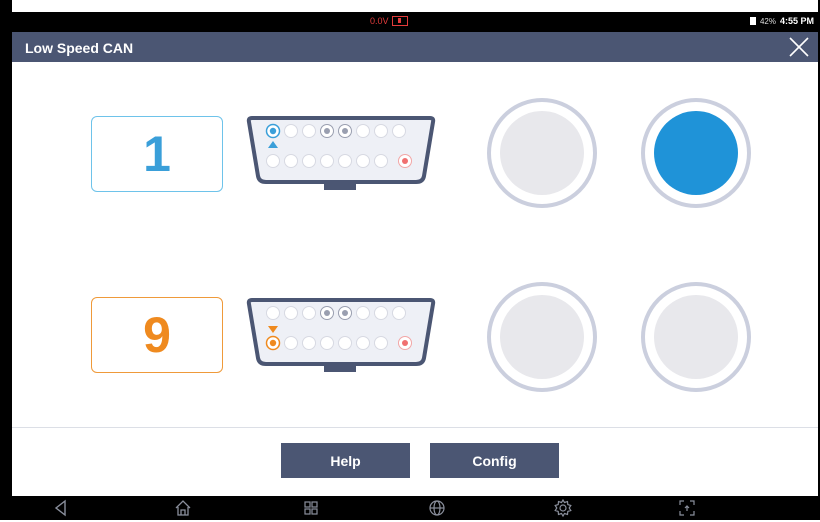  I want to click on signal-led-1b, so click(696, 153).